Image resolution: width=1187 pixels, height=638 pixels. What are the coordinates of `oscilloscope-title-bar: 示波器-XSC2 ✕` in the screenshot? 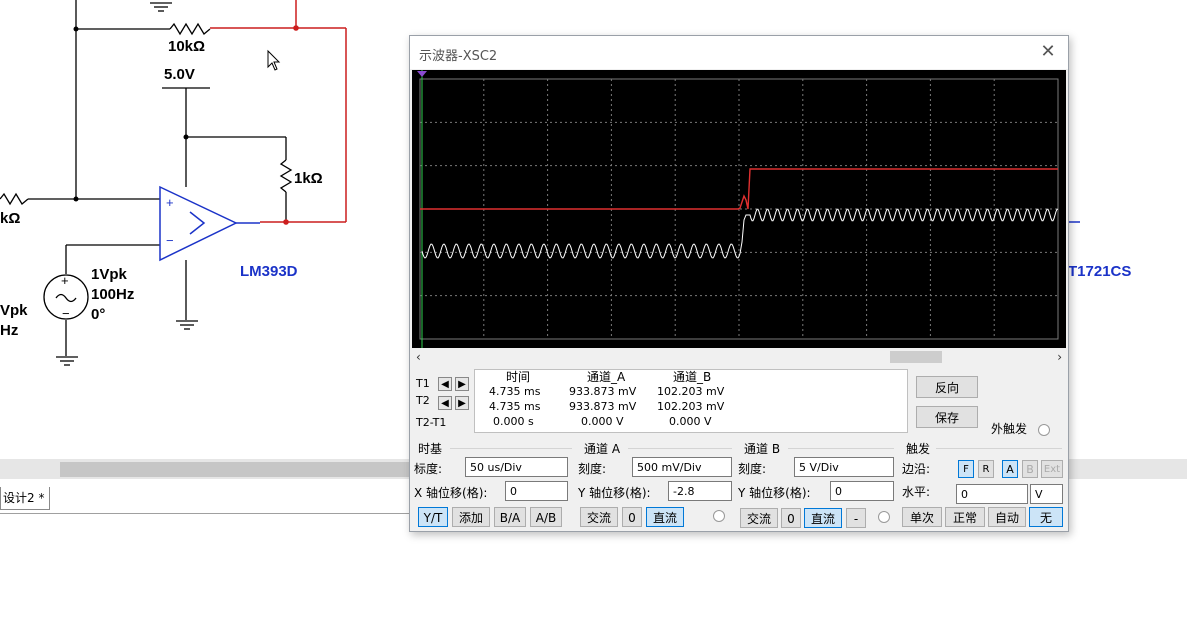 It's located at (739, 52).